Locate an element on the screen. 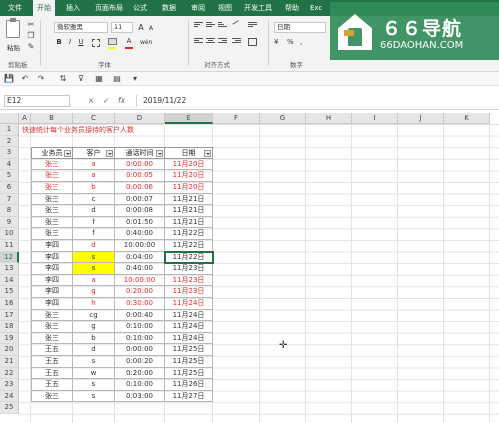 The width and height of the screenshot is (499, 423). row-header-1: 1 is located at coordinates (9, 130).